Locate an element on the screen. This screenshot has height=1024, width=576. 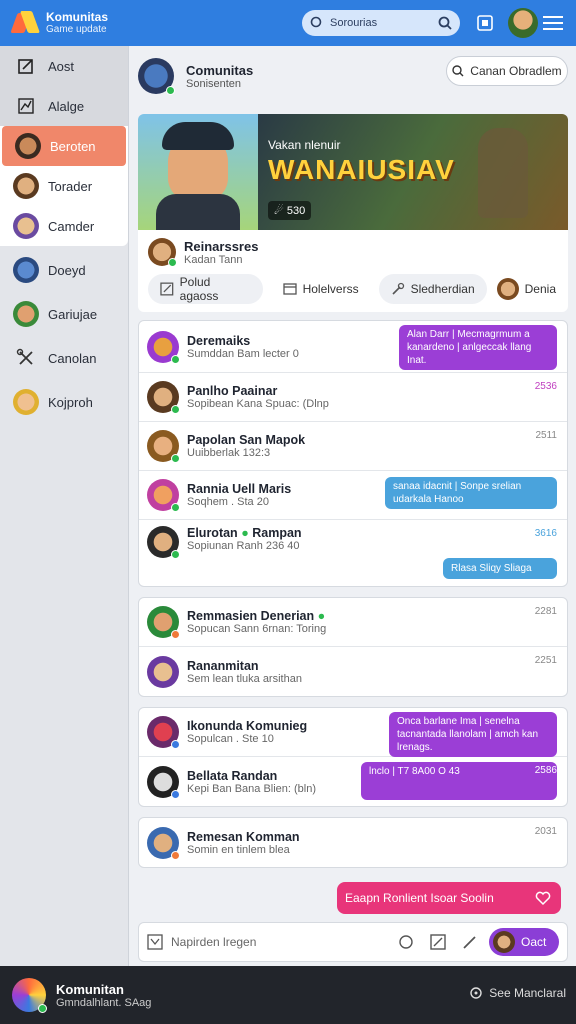
sidebar-item-doeyd: Doeyd is located at coordinates (64, 270).